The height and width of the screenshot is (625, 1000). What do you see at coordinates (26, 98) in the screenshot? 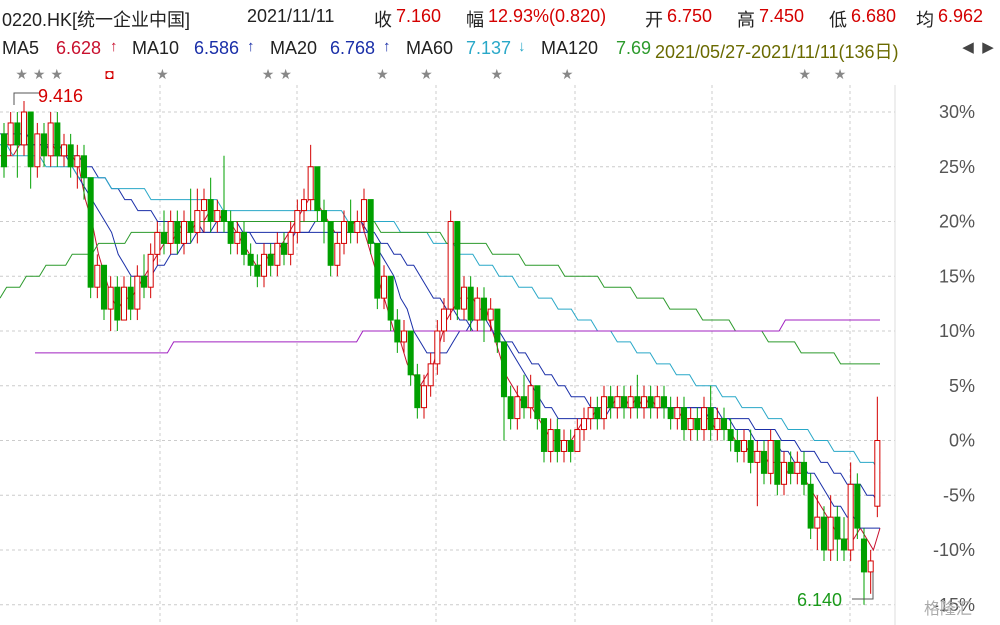
I see `high-pointer` at bounding box center [26, 98].